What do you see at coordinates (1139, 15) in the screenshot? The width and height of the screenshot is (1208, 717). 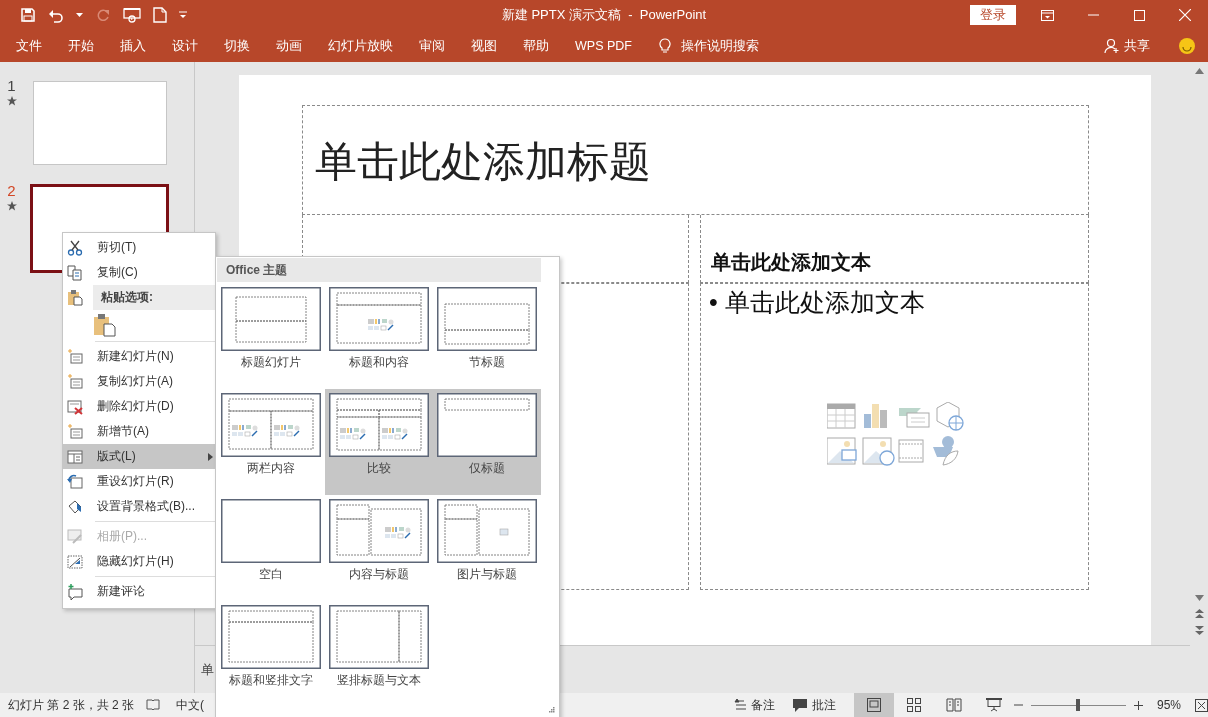 I see `maximize-icon` at bounding box center [1139, 15].